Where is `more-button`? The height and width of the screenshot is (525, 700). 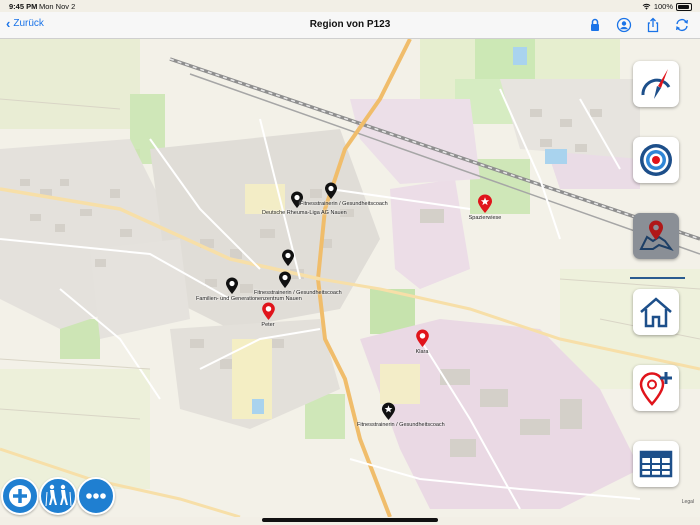 more-button is located at coordinates (96, 496).